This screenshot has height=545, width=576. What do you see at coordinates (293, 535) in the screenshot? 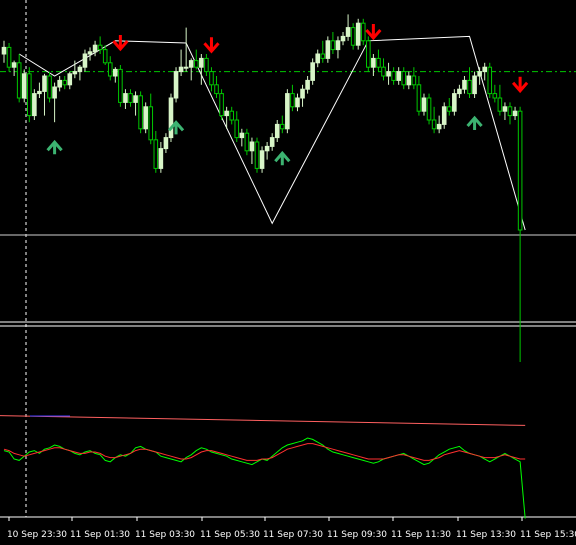
I see `x-tick-label: 11 Sep 07:30` at bounding box center [293, 535].